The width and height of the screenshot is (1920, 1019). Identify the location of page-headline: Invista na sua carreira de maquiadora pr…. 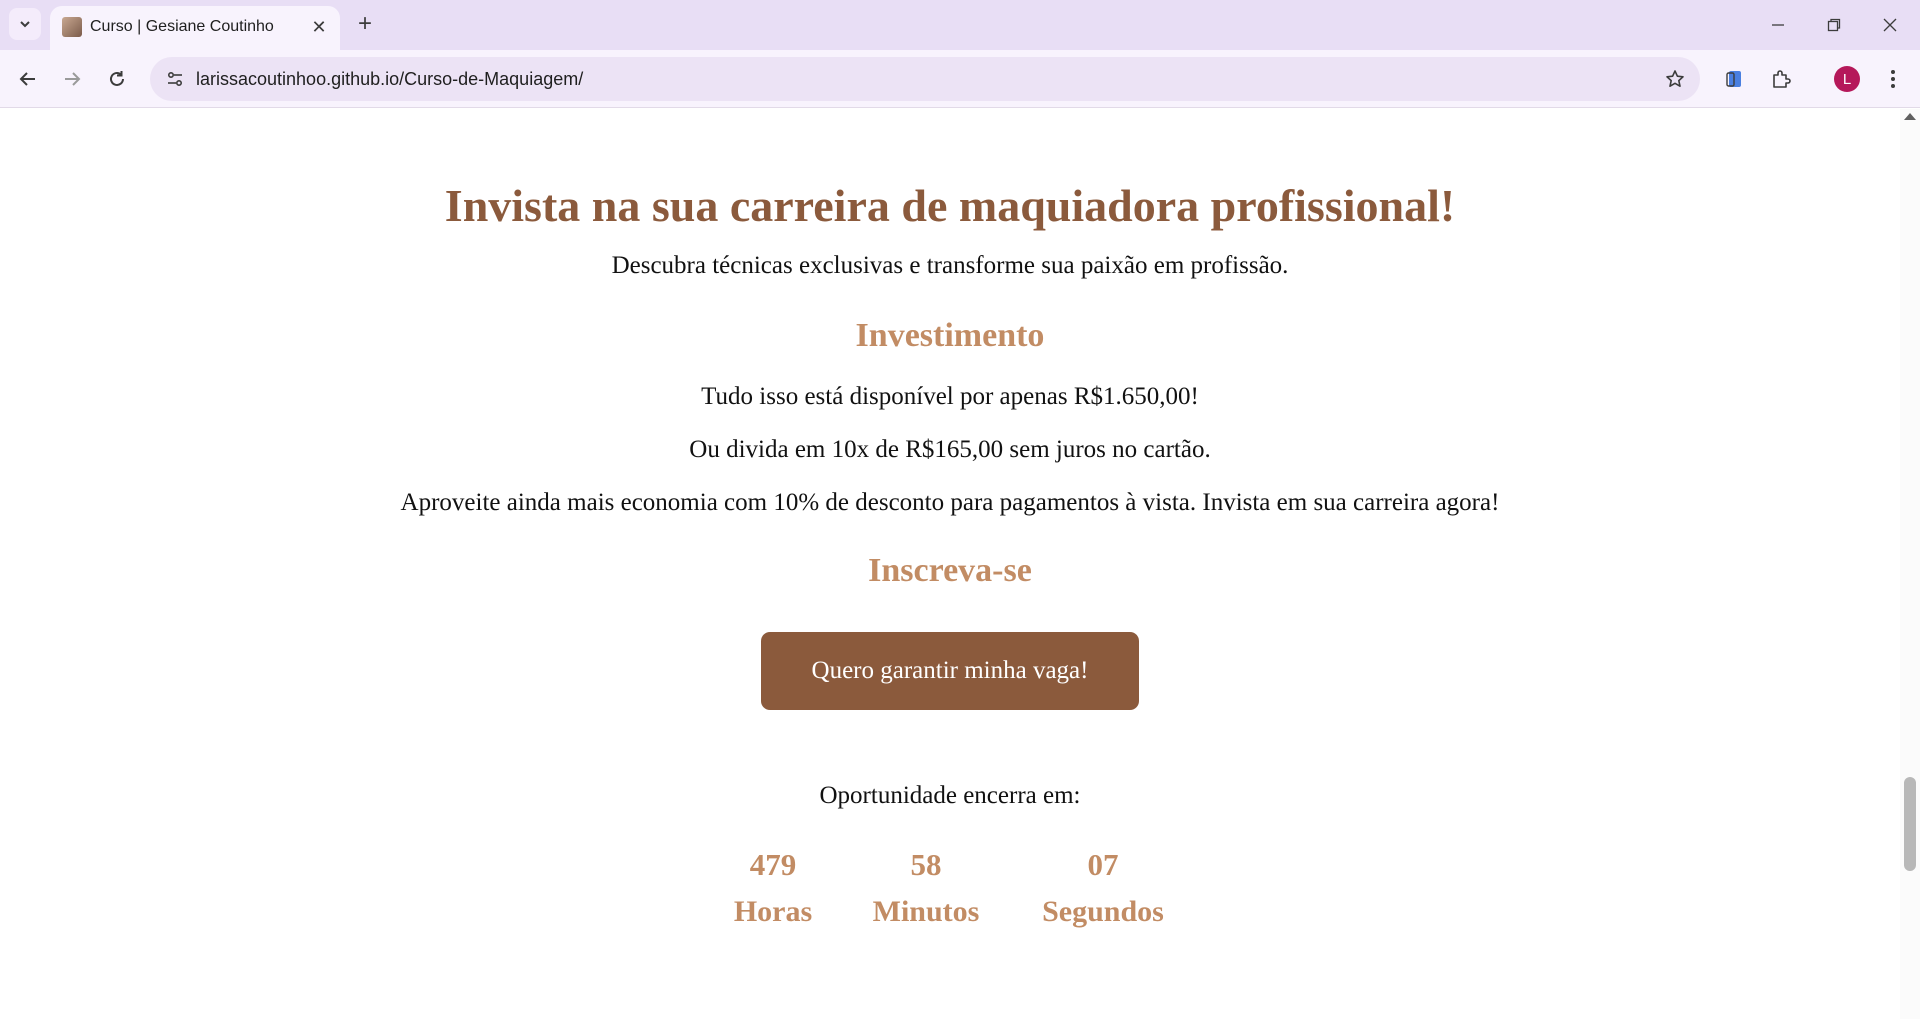
(950, 205).